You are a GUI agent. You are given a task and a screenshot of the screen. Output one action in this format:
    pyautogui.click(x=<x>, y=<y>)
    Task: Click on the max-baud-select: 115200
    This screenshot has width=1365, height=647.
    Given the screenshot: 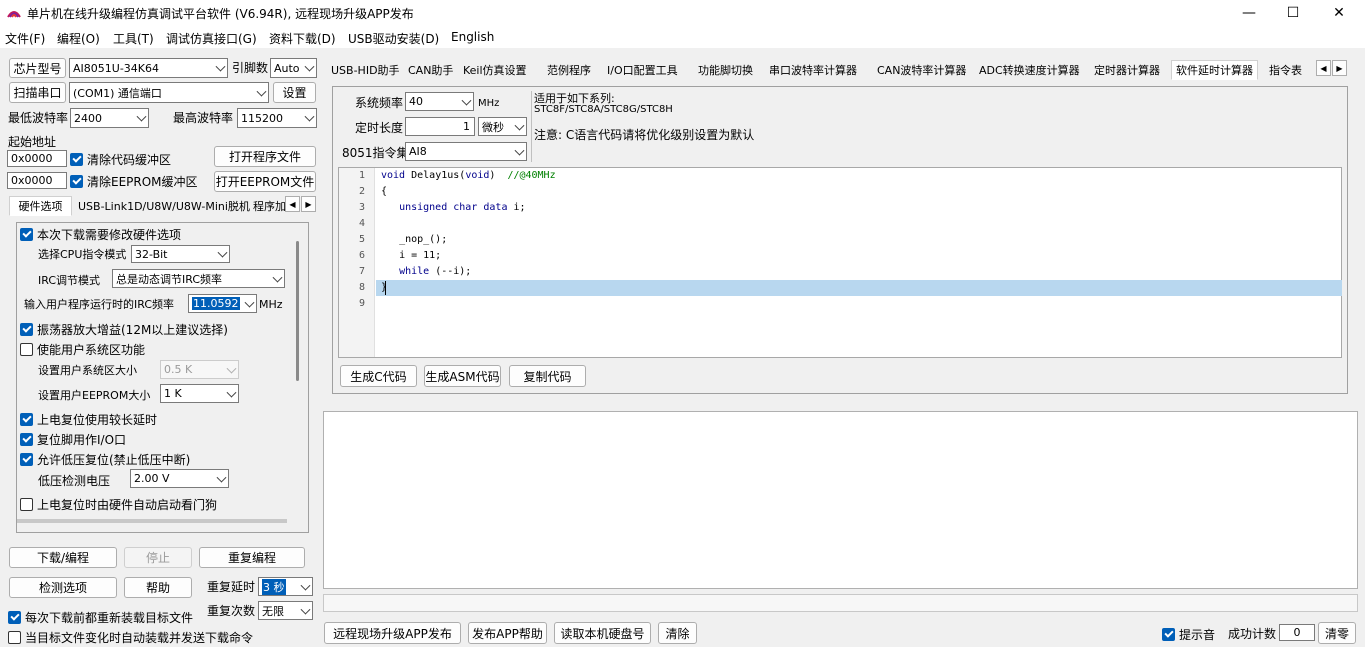 What is the action you would take?
    pyautogui.click(x=277, y=118)
    